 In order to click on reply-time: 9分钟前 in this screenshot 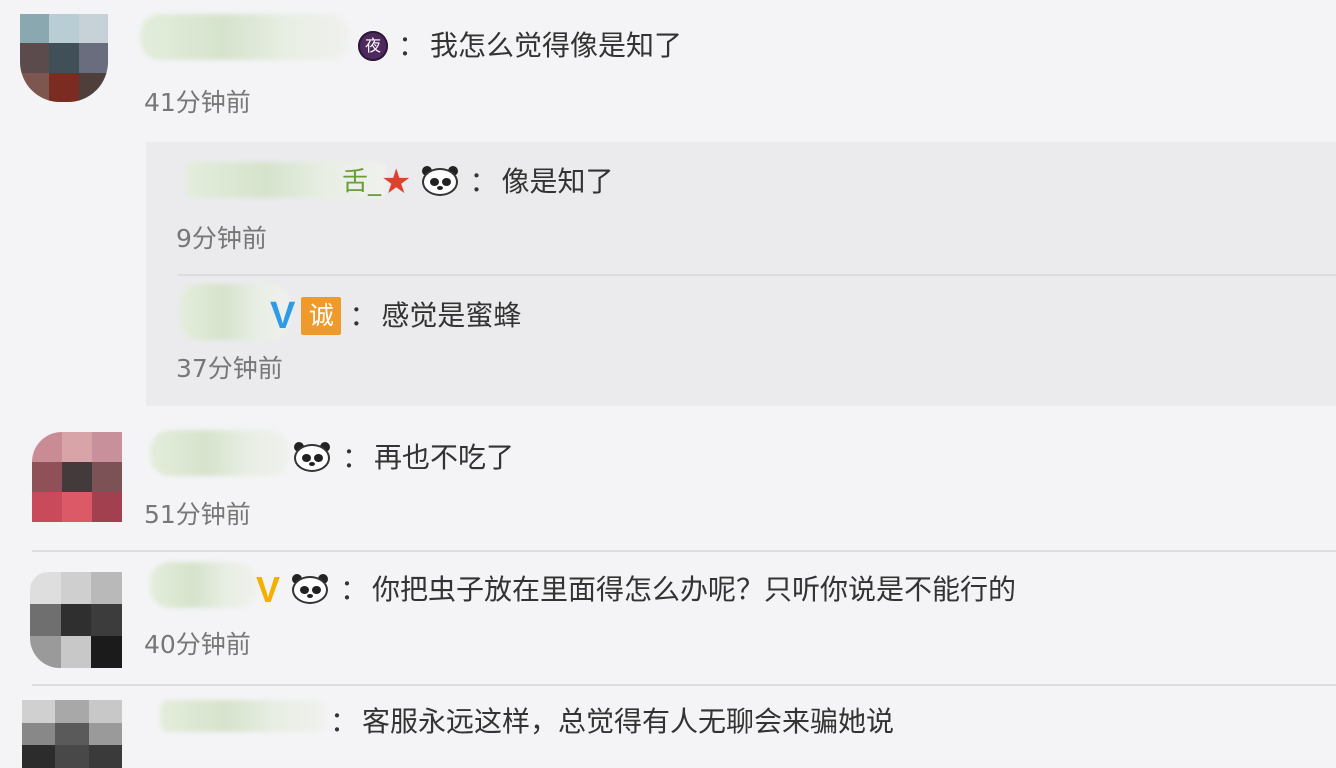, I will do `click(221, 239)`.